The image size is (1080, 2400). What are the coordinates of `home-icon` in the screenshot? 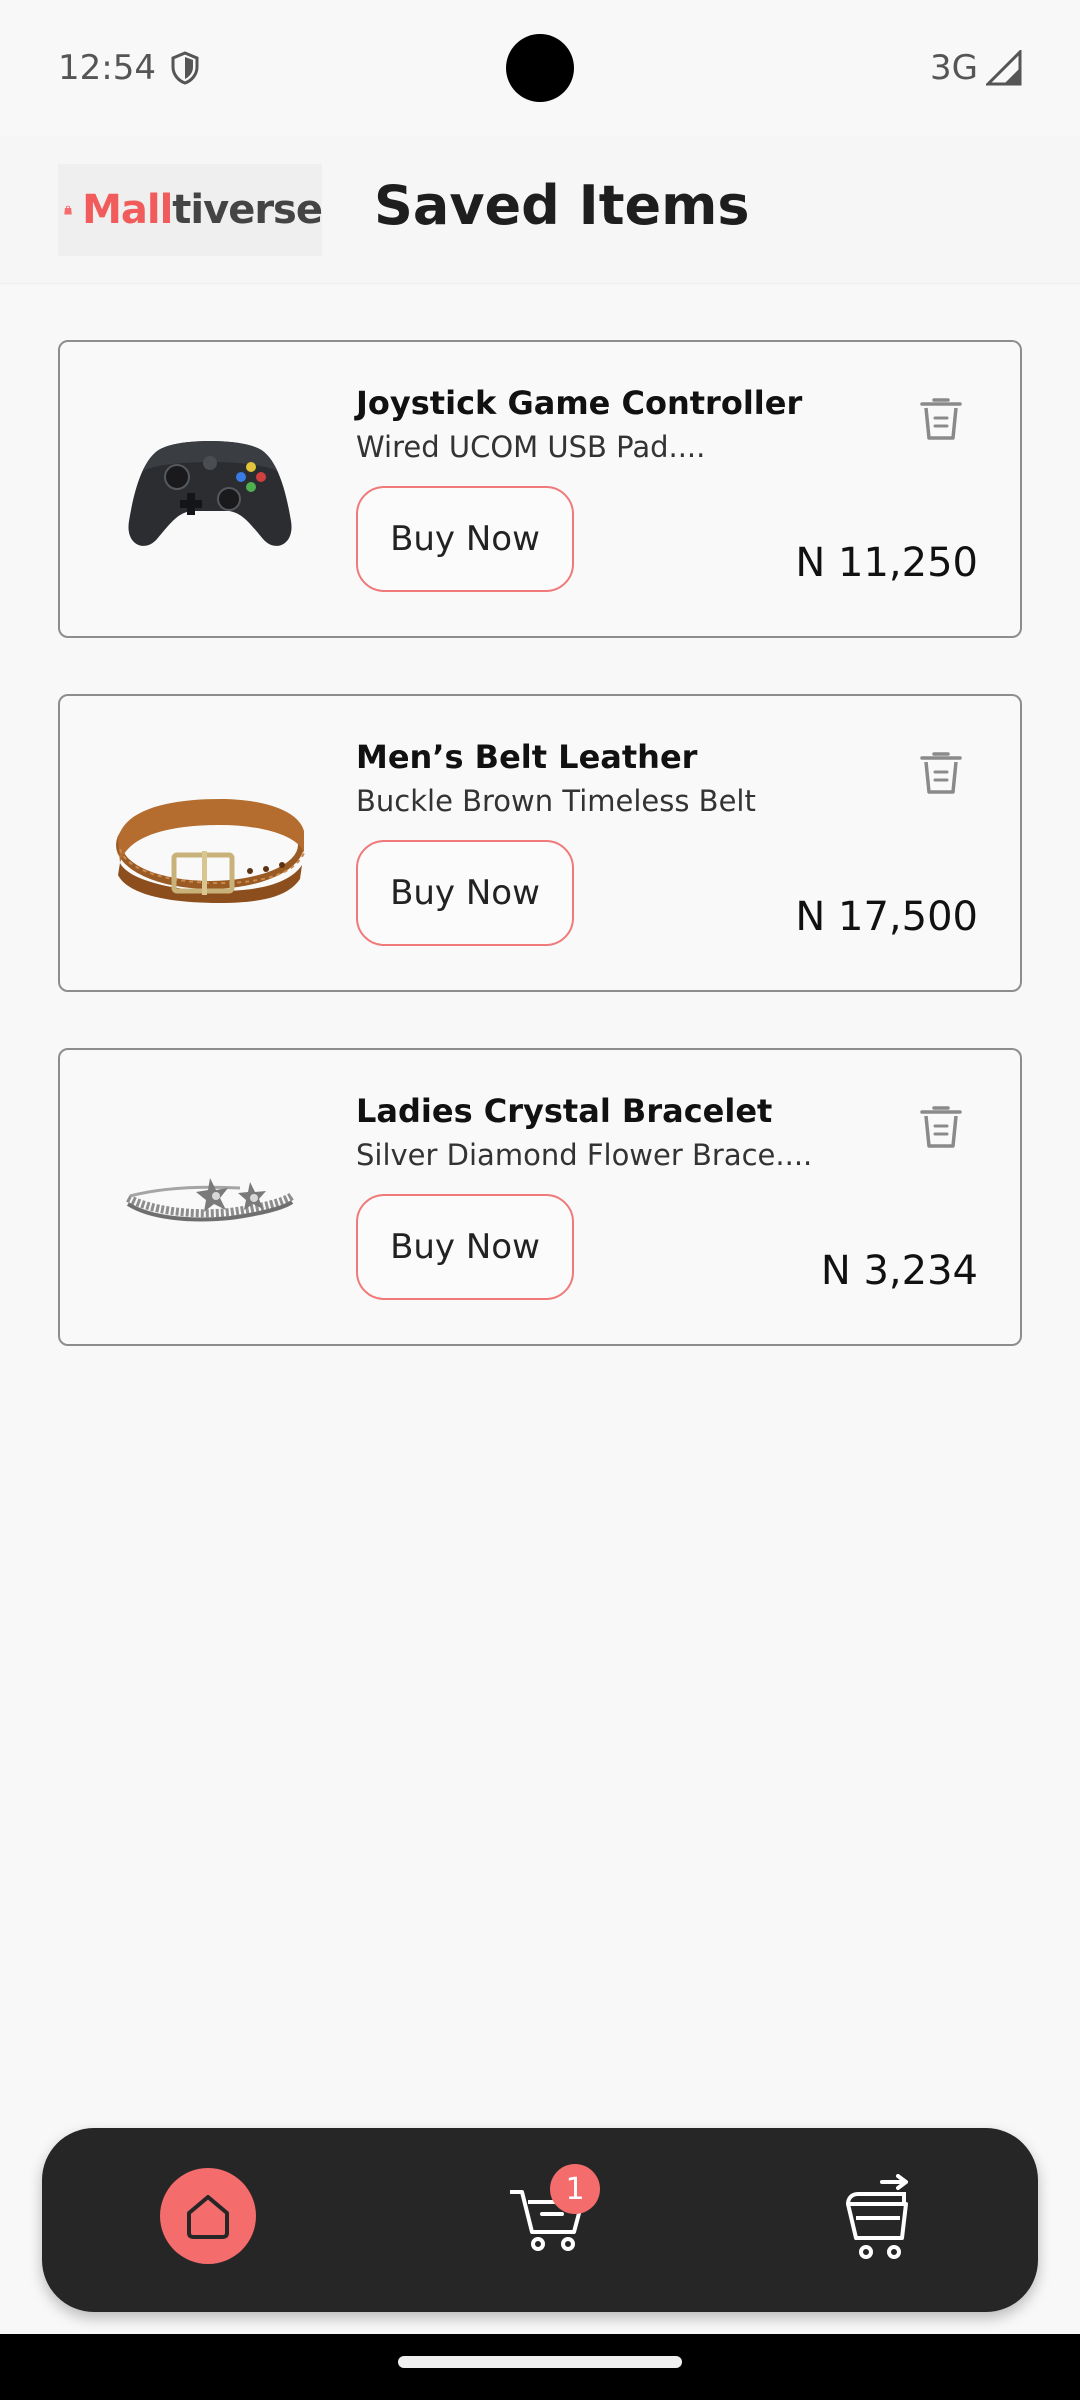 It's located at (208, 2217).